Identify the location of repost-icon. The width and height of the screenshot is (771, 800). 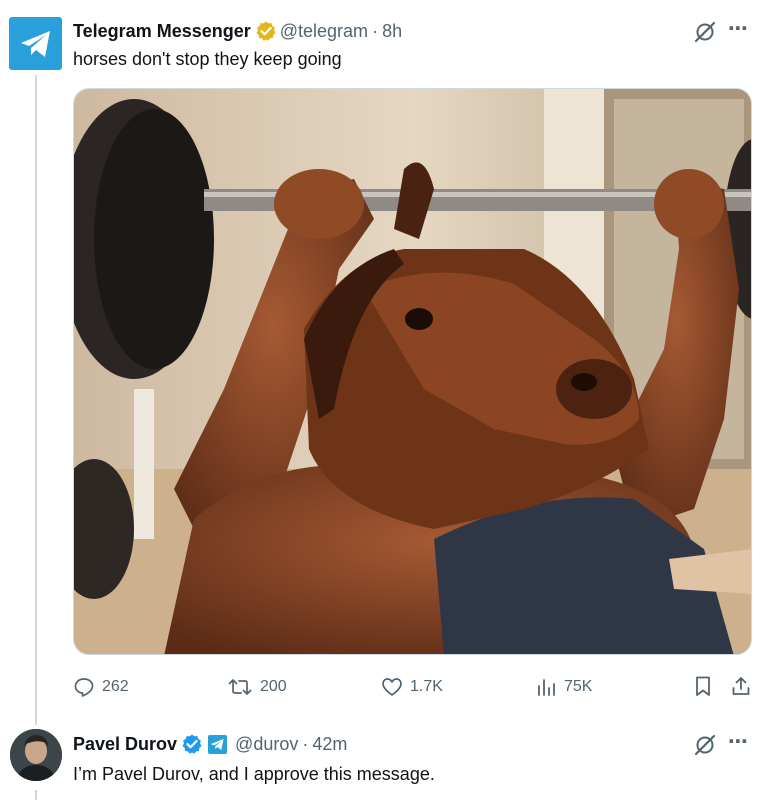
(240, 687).